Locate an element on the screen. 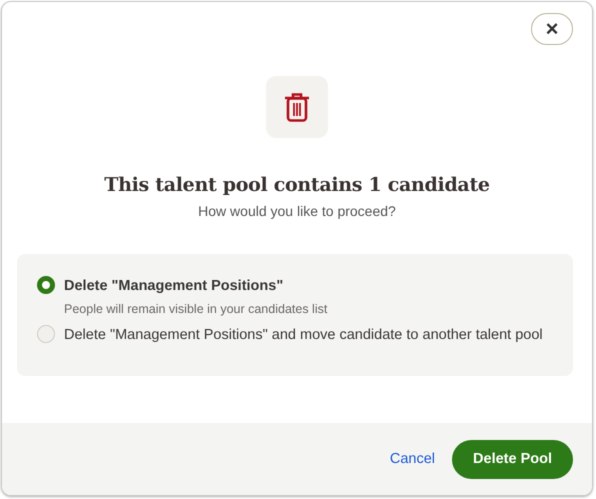 The height and width of the screenshot is (499, 596). delete-pool-button: Delete Pool is located at coordinates (512, 459).